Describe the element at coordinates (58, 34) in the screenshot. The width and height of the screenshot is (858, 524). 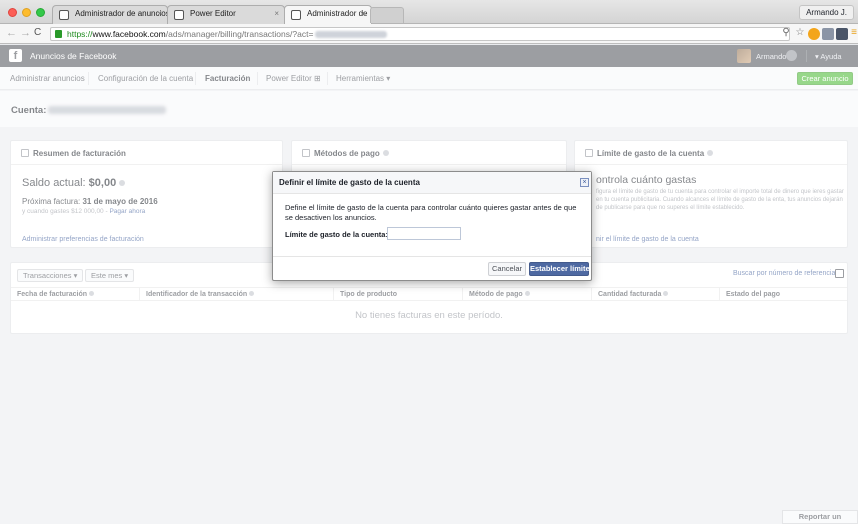
I see `lock-icon` at that location.